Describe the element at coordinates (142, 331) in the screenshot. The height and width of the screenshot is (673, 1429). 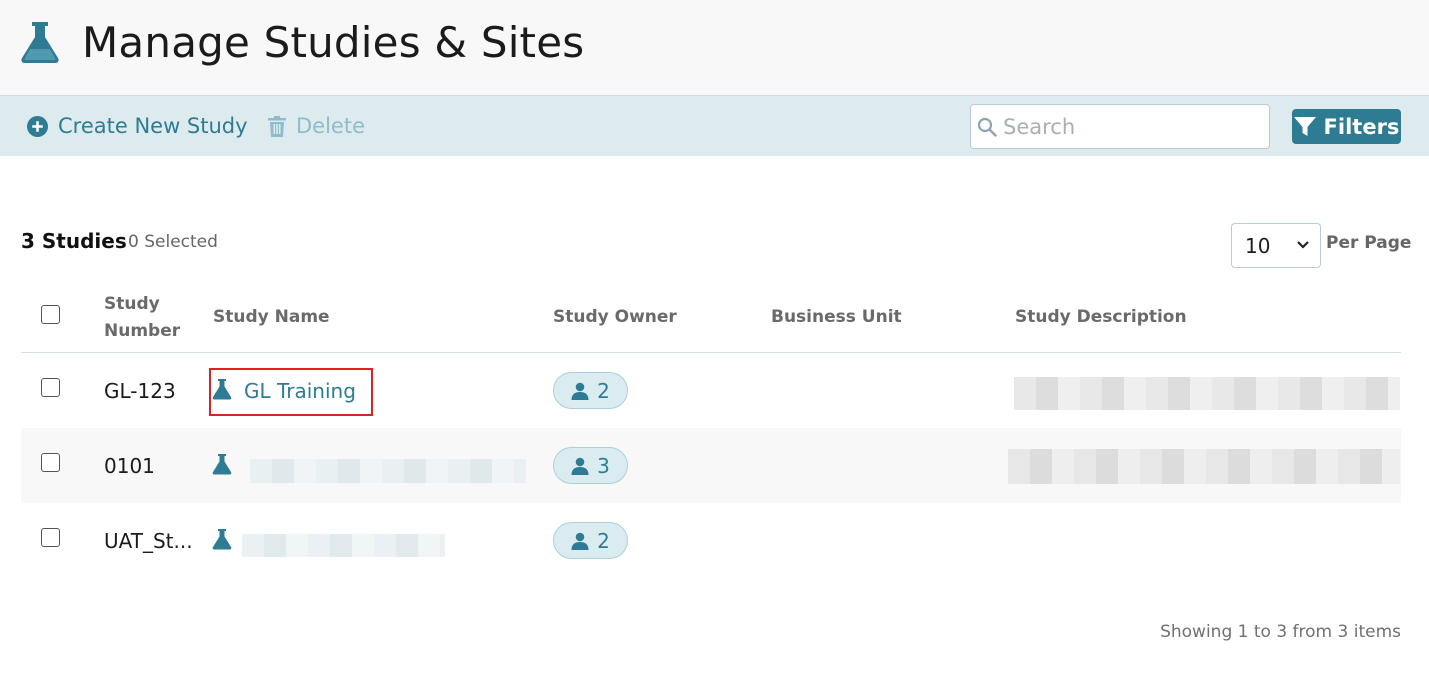
I see `col-study-number-line2: Number` at that location.